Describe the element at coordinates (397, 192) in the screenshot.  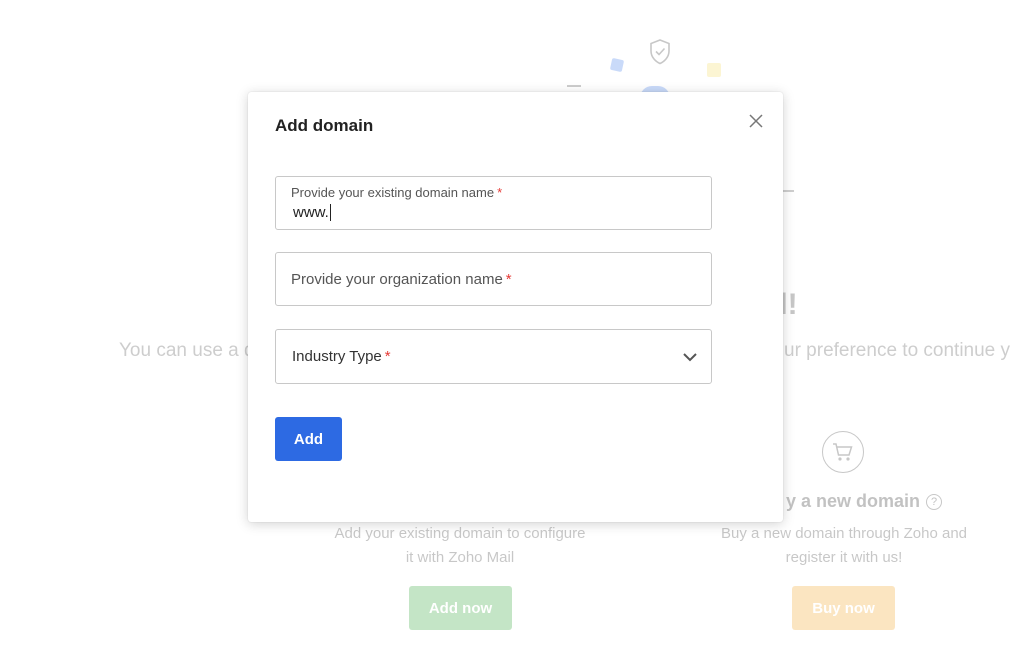
I see `domain-name-label: Provide your existing domain name *` at that location.